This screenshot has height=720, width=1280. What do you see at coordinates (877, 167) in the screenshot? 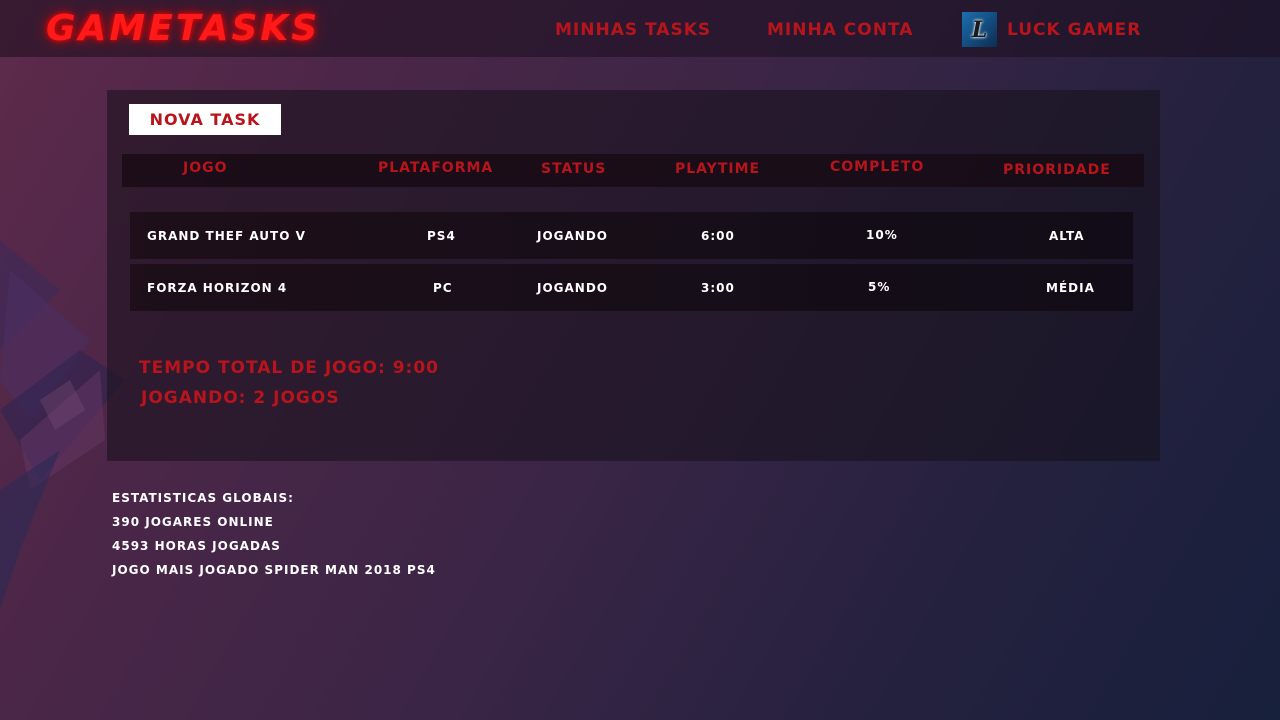
I see `column-header-complete: COMPLETO` at bounding box center [877, 167].